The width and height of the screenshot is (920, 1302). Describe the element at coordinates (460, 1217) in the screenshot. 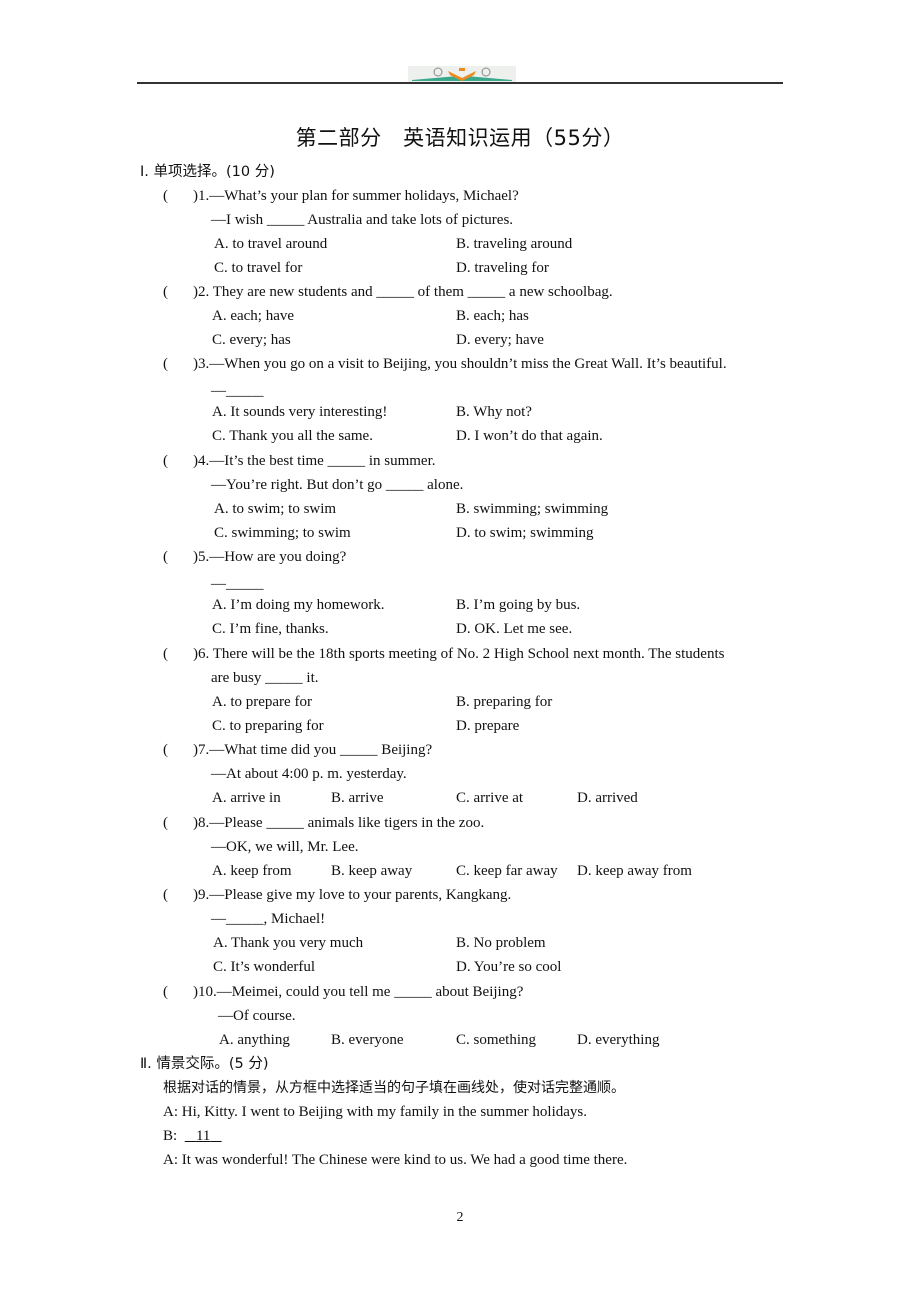

I see `page-number: 2` at that location.